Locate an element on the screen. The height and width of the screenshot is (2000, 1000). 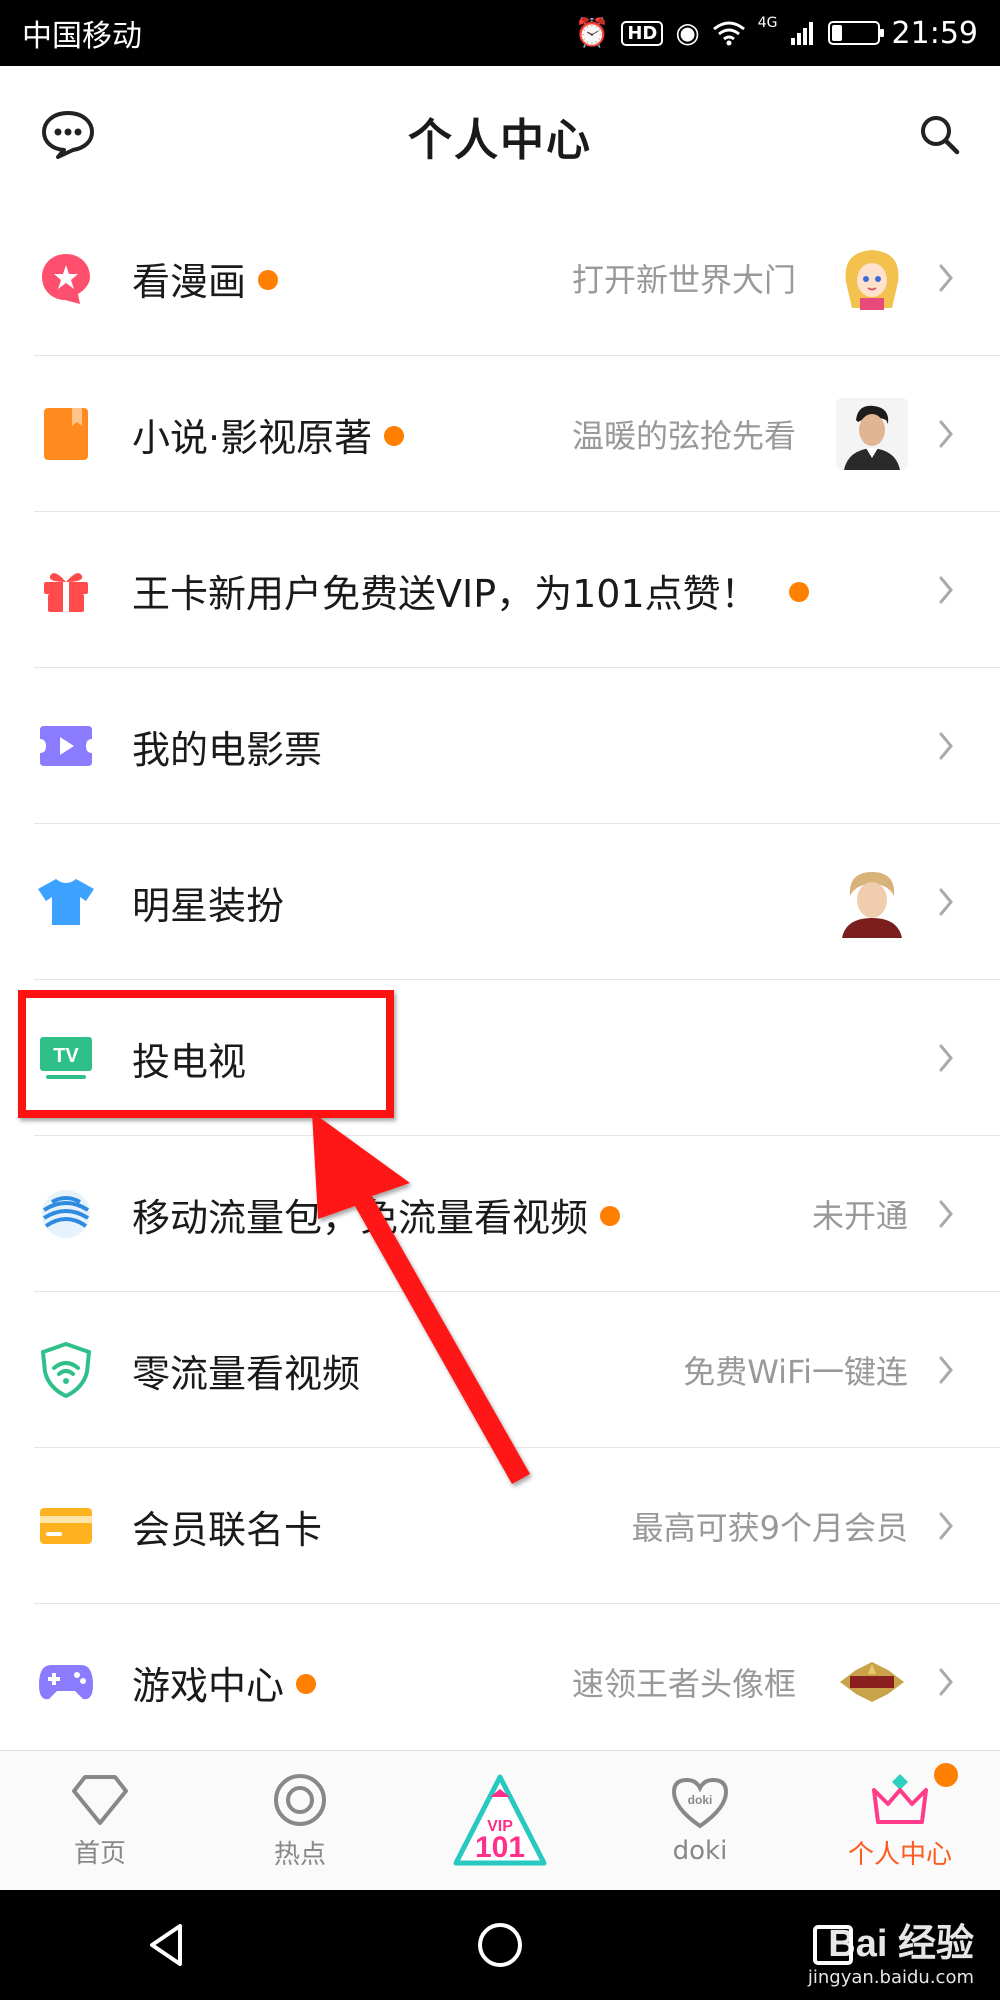
svg-text: doki is located at coordinates (700, 1800).